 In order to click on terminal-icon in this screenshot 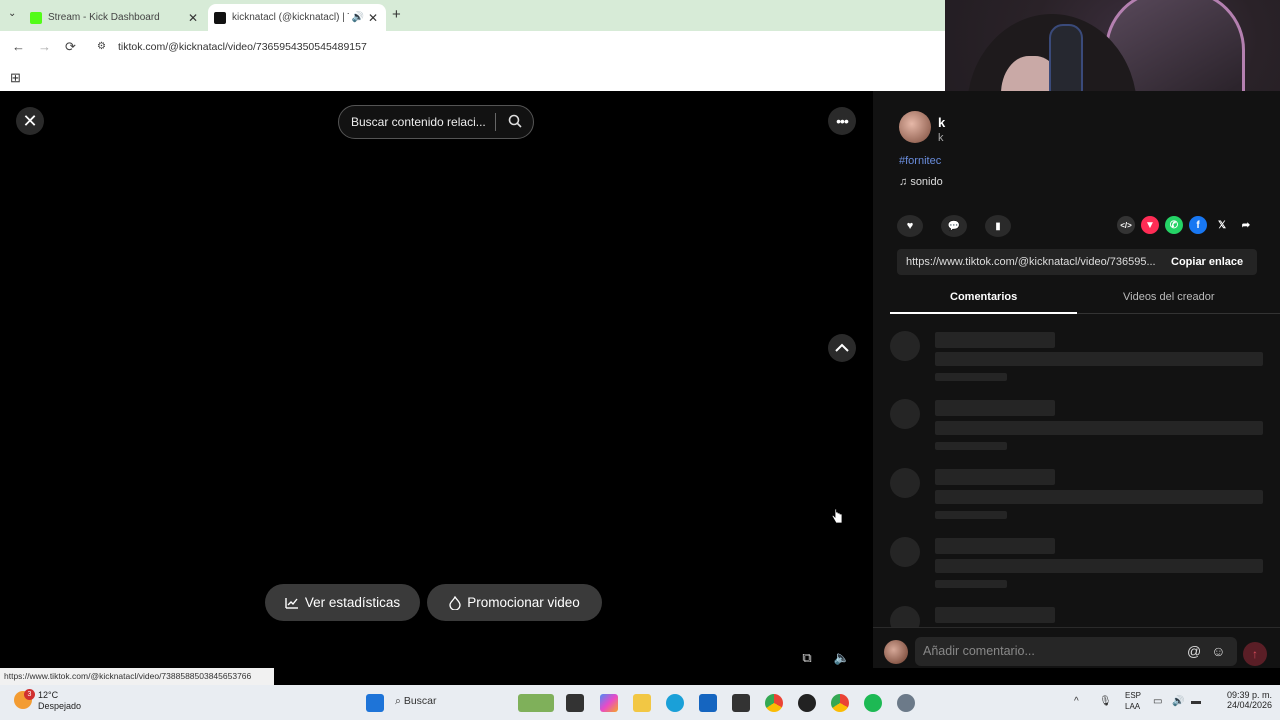, I will do `click(575, 703)`.